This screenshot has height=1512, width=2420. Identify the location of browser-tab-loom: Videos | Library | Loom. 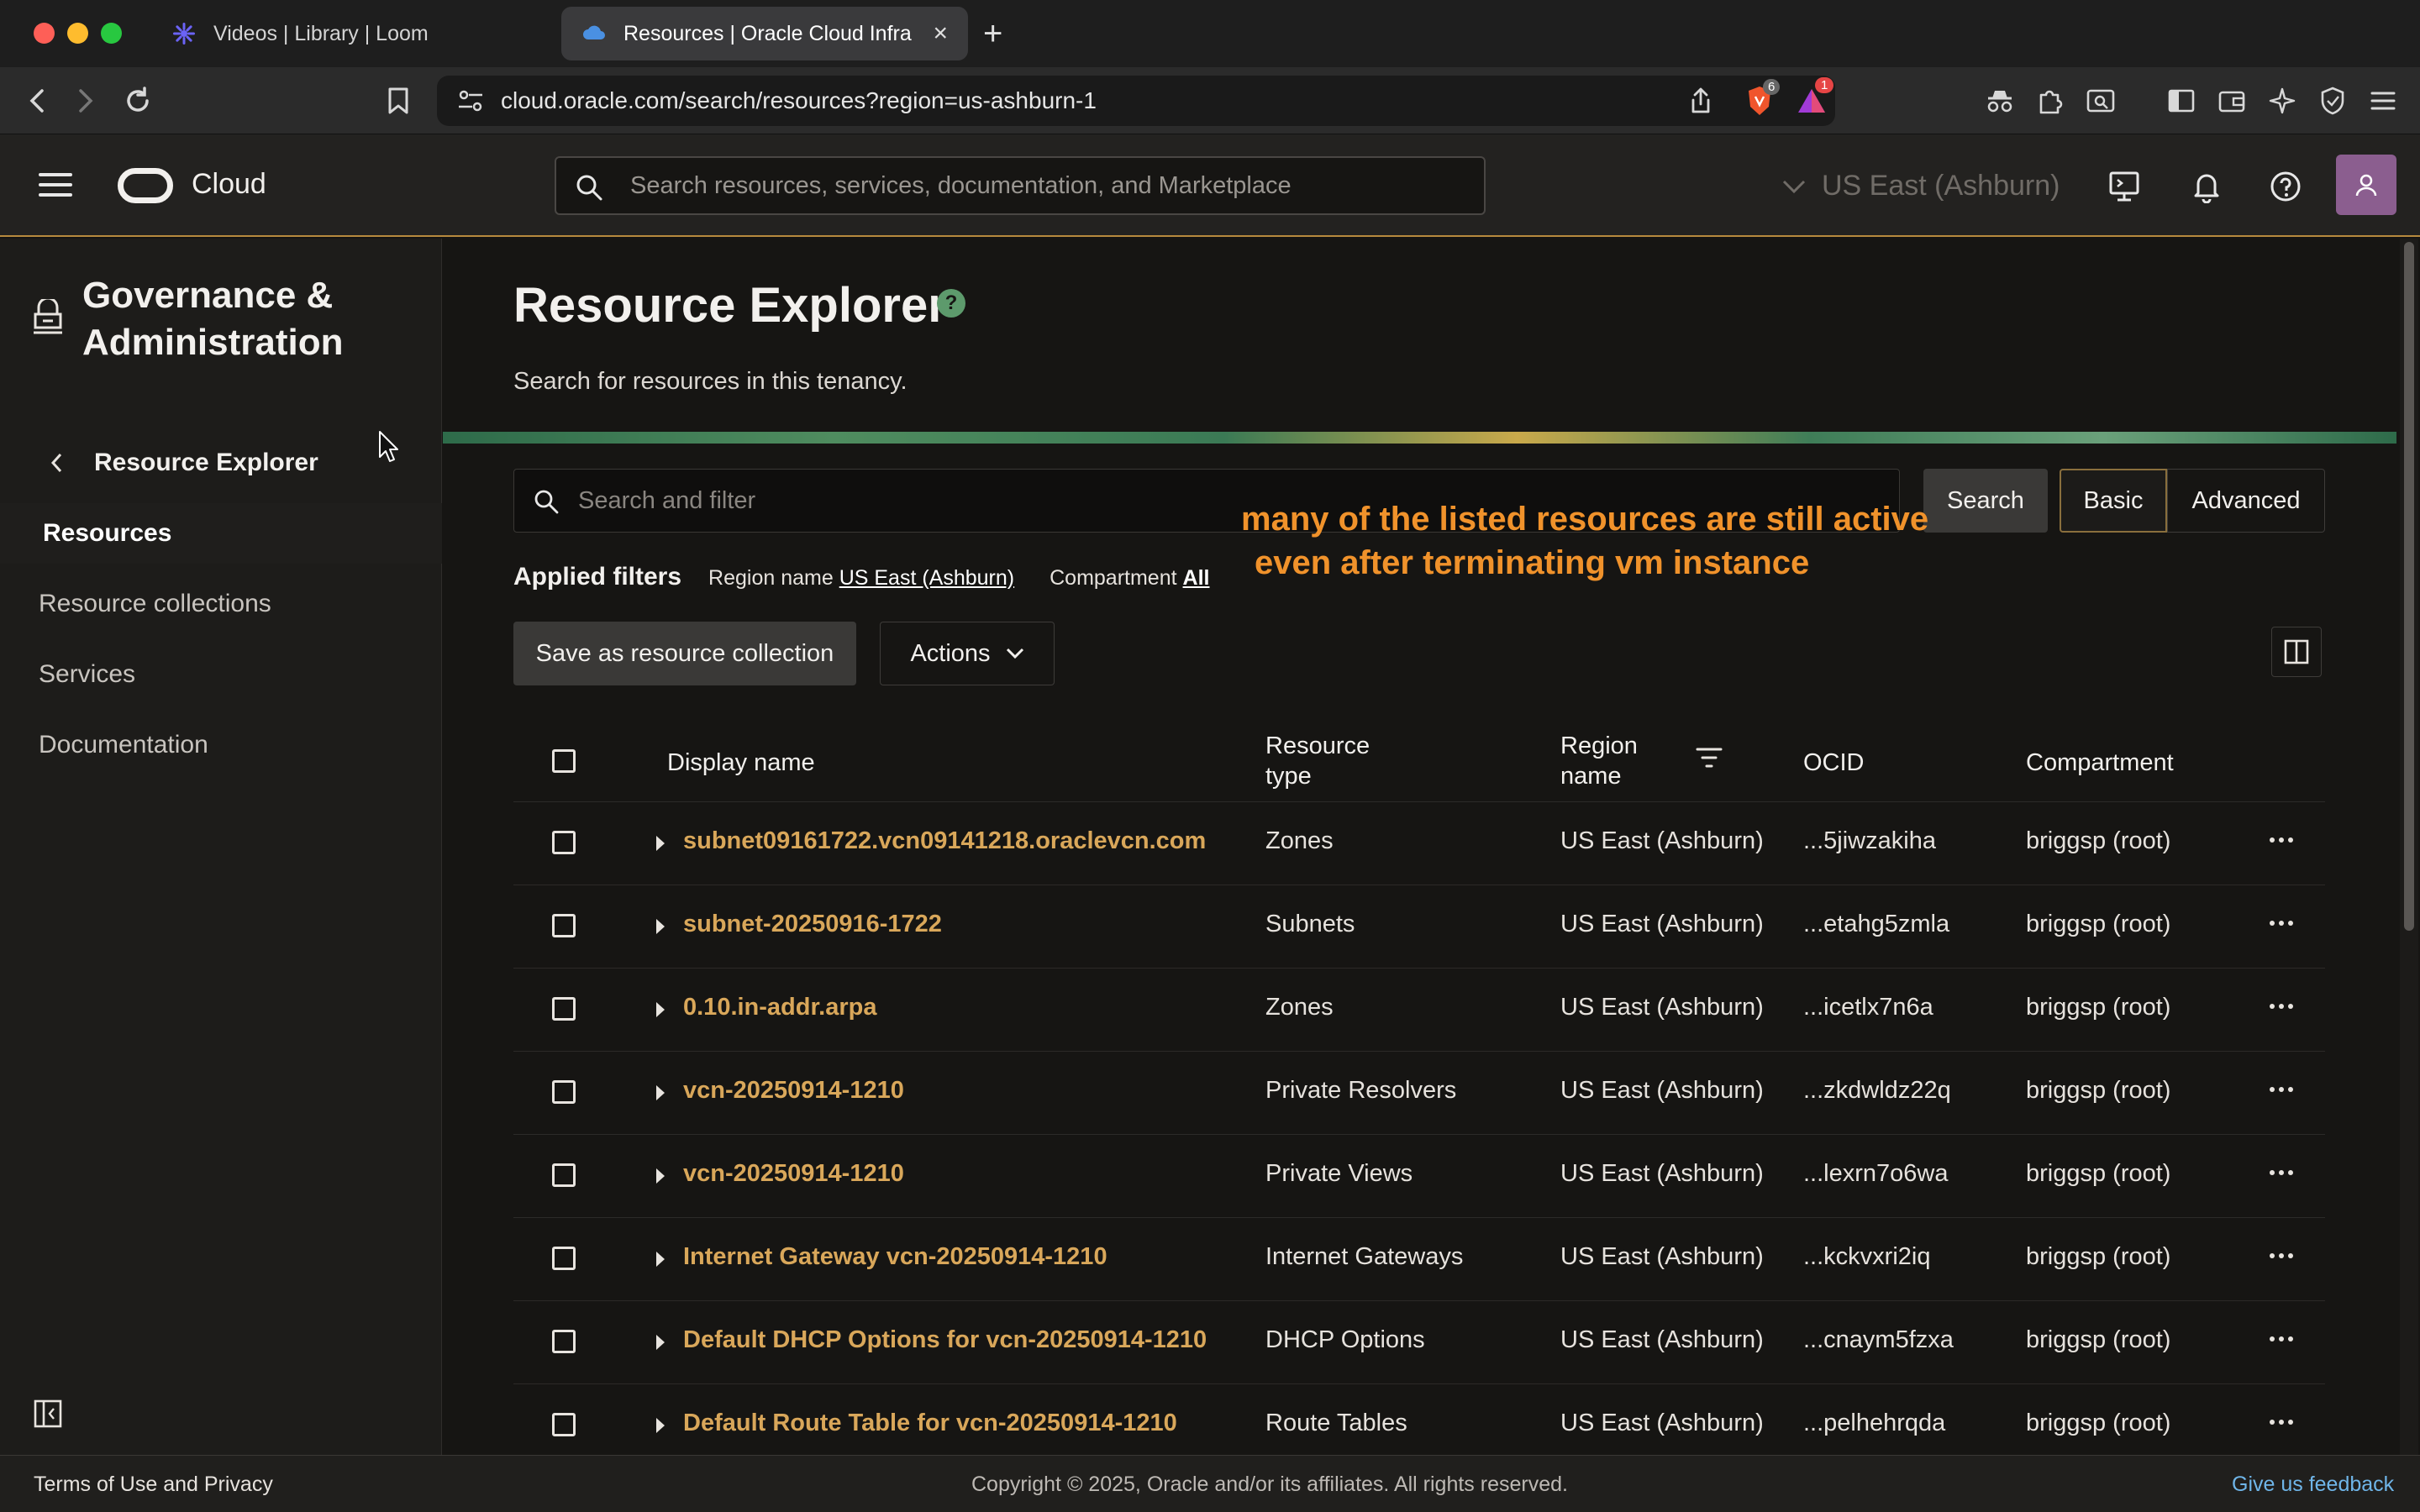
(353, 33).